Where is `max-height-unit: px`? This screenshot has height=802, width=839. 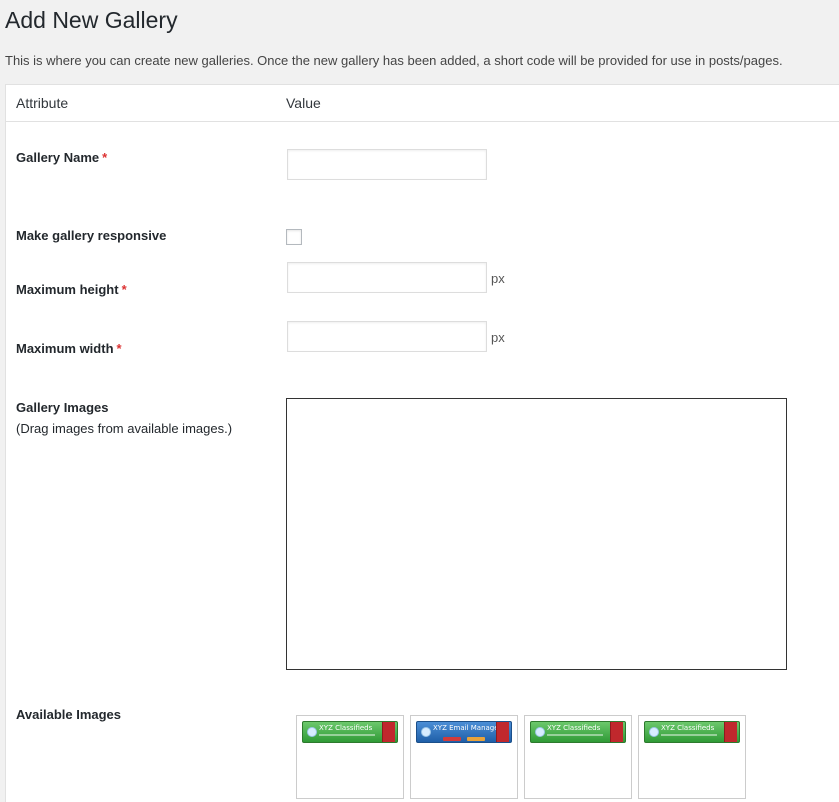 max-height-unit: px is located at coordinates (498, 278).